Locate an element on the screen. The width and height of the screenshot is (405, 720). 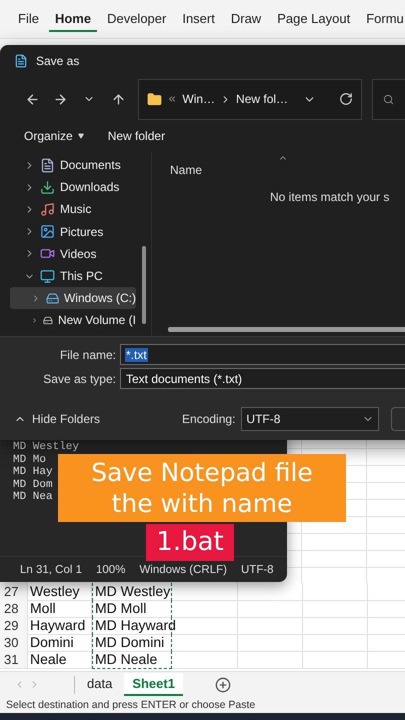
window-title: Save as is located at coordinates (58, 61).